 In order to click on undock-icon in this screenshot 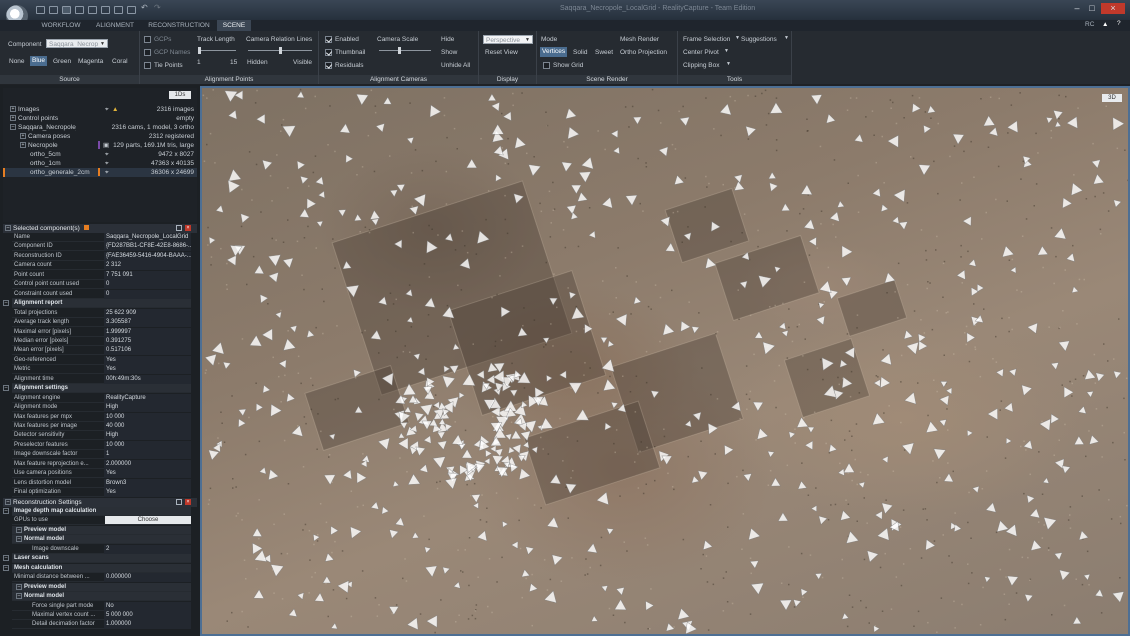, I will do `click(179, 502)`.